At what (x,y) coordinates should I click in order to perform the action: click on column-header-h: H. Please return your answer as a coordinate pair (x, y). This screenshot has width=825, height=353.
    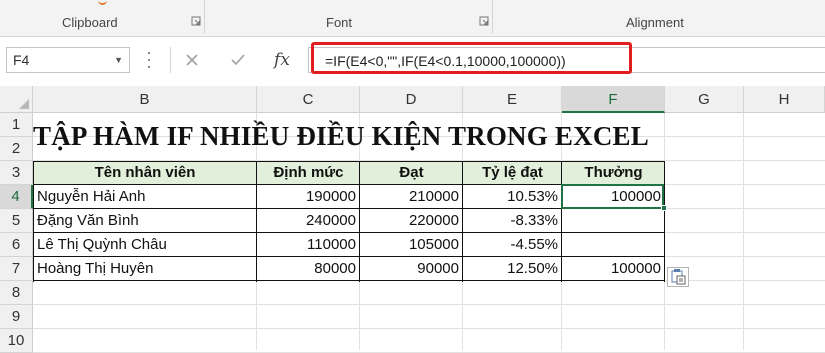
    Looking at the image, I should click on (784, 99).